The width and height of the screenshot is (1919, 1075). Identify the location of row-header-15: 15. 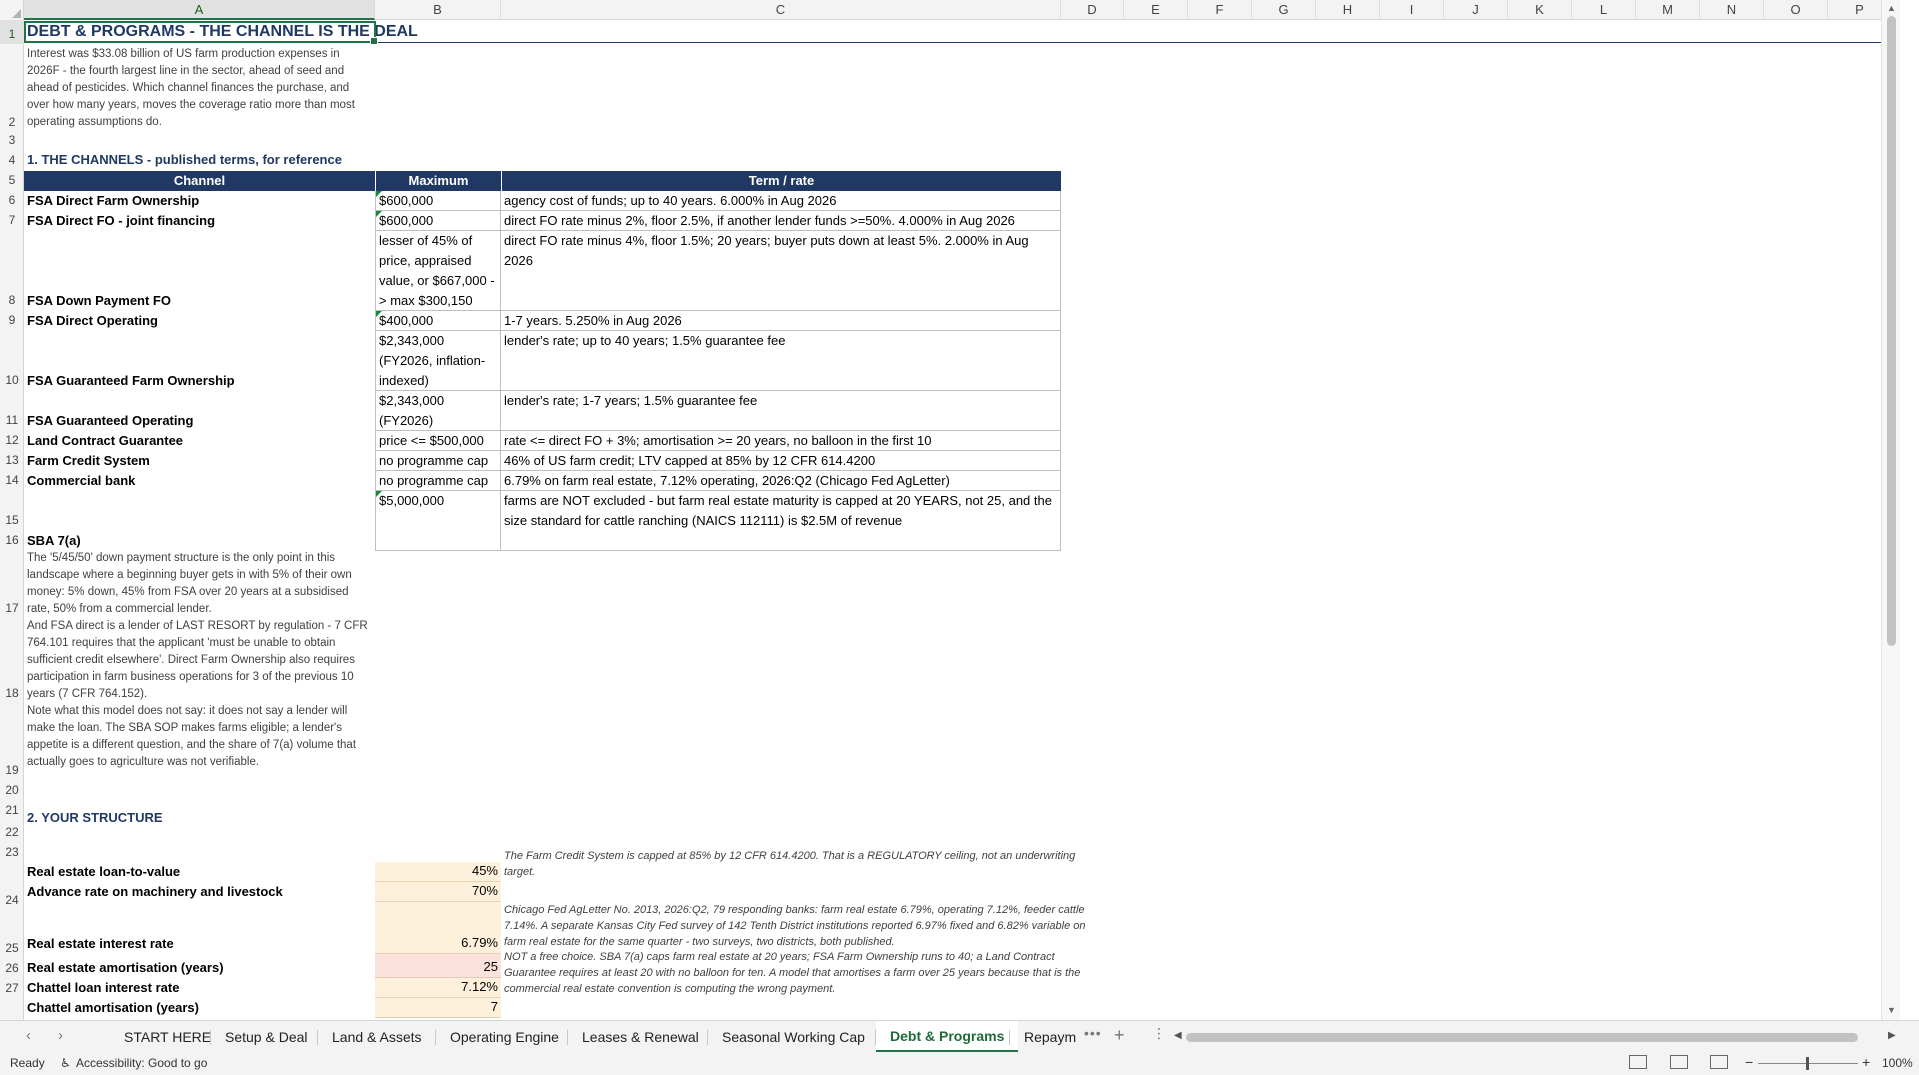
(12, 510).